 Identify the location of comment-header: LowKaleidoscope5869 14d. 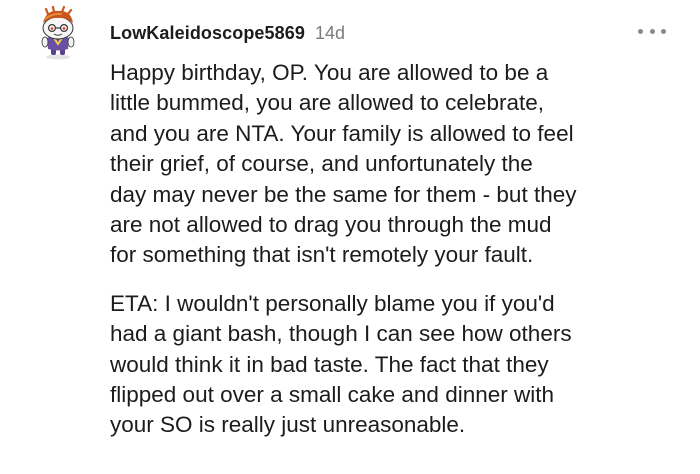
(227, 33).